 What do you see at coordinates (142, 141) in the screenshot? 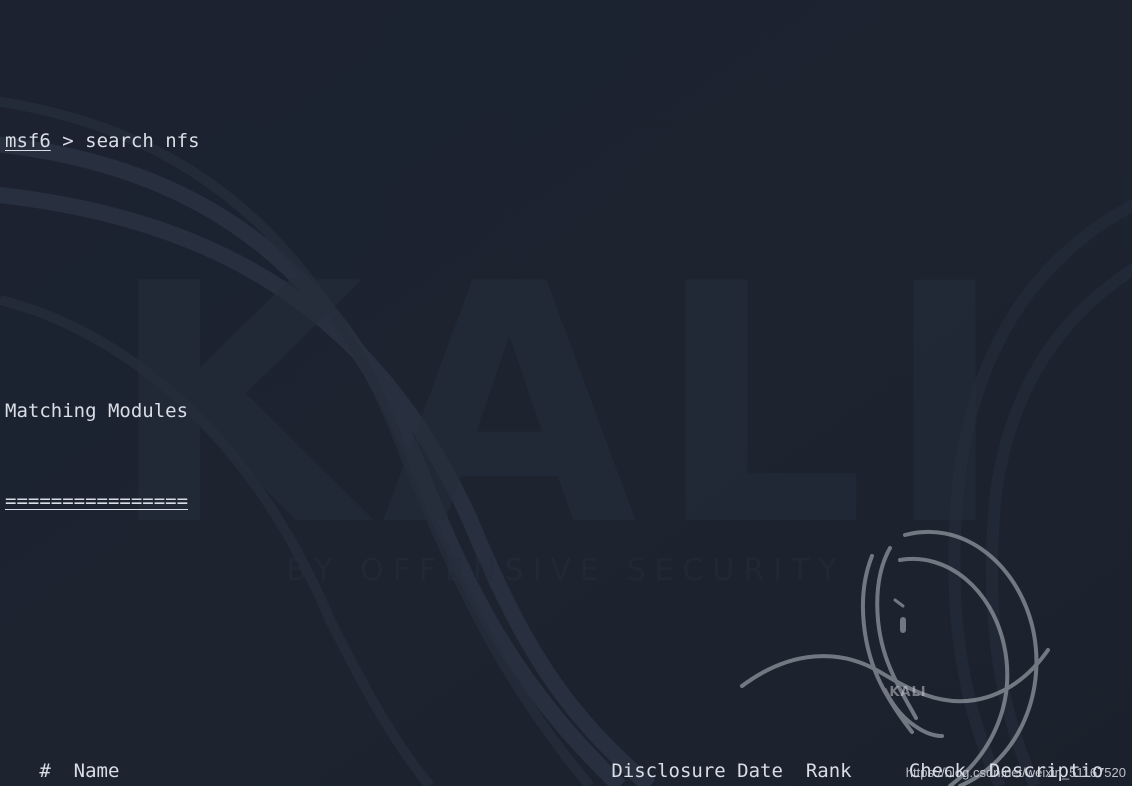
I see `prompt-command: search nfs` at bounding box center [142, 141].